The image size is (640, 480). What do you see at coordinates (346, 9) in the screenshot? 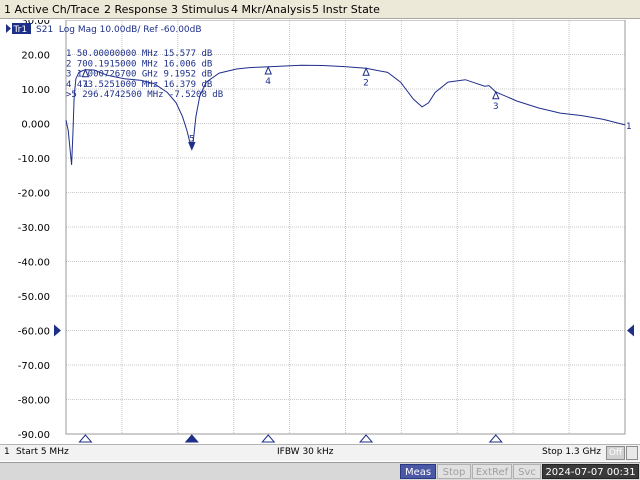
I see `menu-instr-state: 5 Instr State` at bounding box center [346, 9].